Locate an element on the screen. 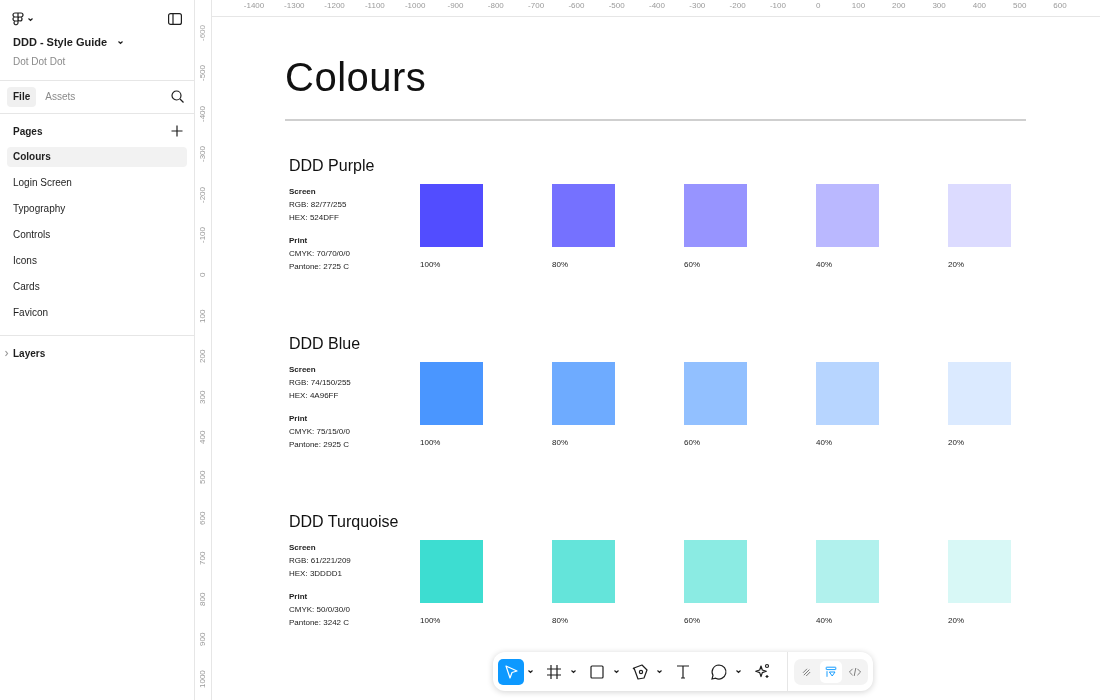  ruler-label: 900 is located at coordinates (203, 639).